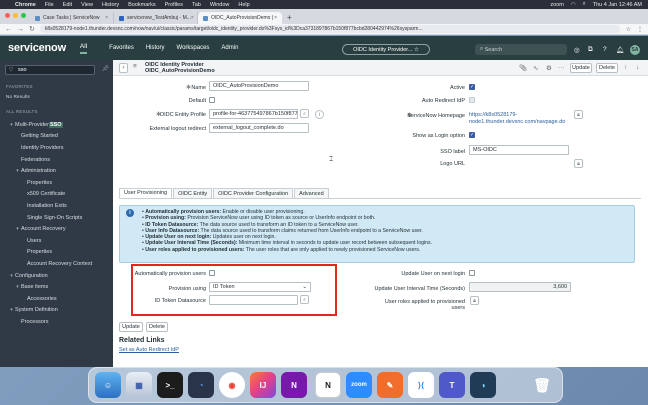  I want to click on avatar: SA, so click(635, 50).